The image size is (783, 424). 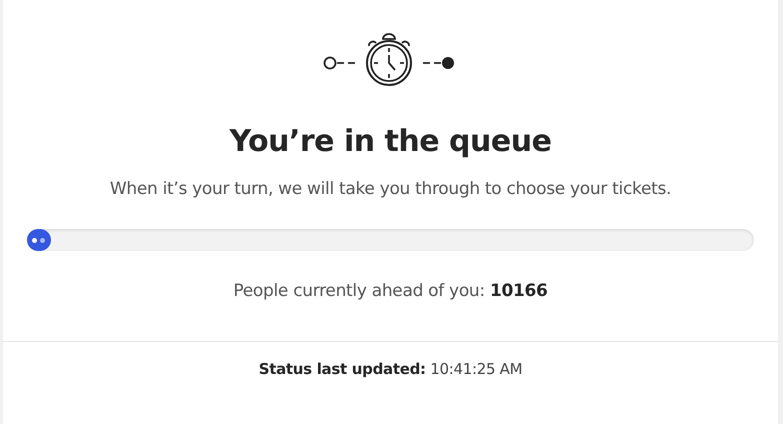 What do you see at coordinates (390, 291) in the screenshot?
I see `people-ahead-text: People currently ahead of you: 10166` at bounding box center [390, 291].